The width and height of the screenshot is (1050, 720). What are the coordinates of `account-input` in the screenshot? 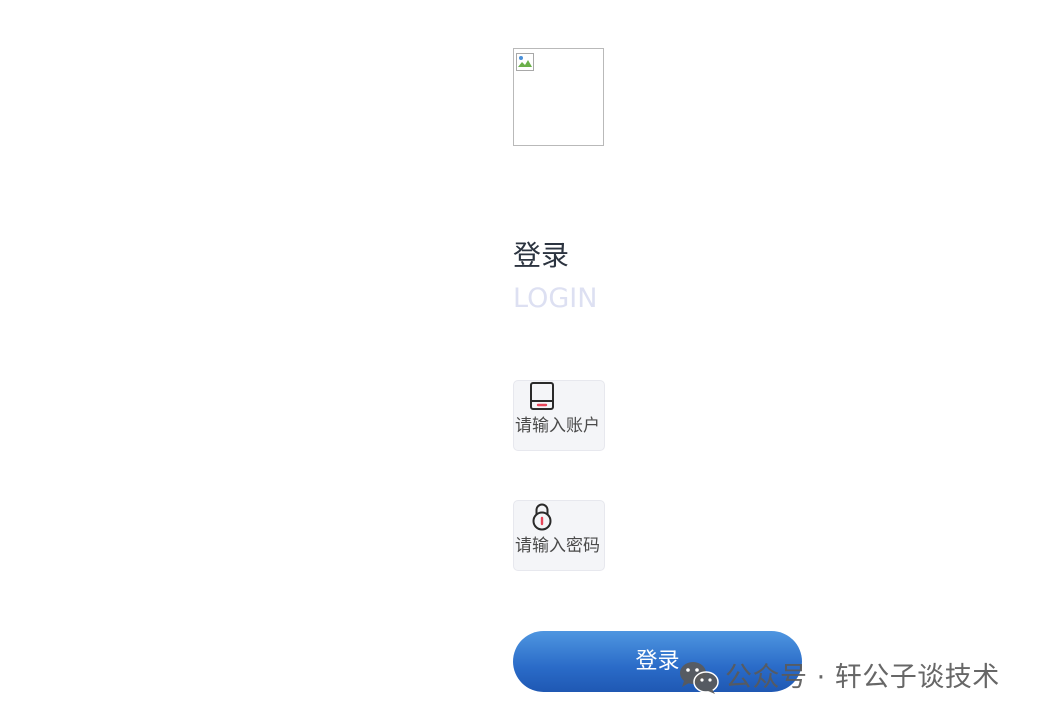 It's located at (559, 426).